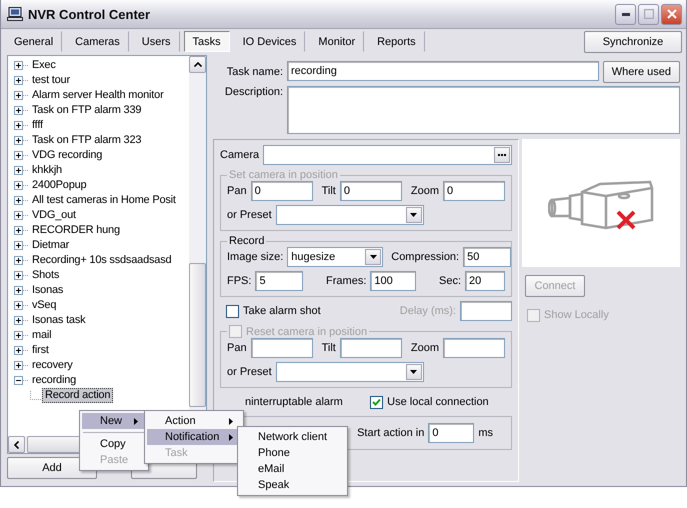  What do you see at coordinates (67, 155) in the screenshot?
I see `tree-item: VDG recording` at bounding box center [67, 155].